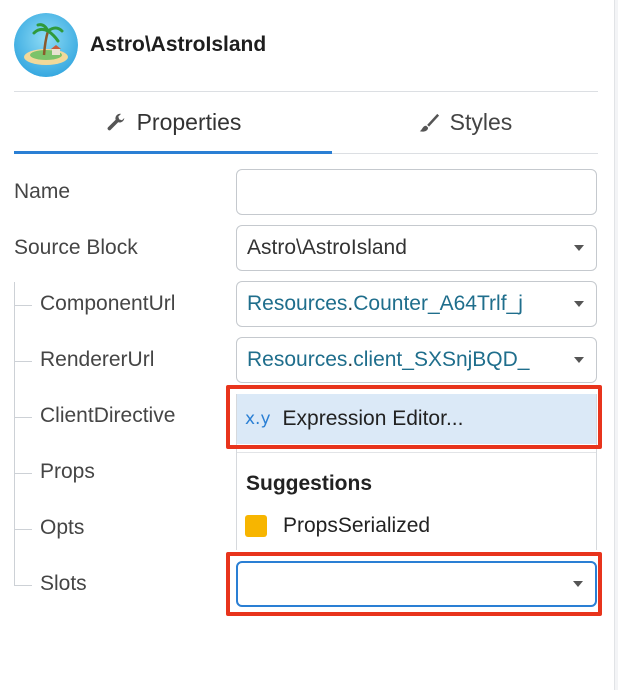  What do you see at coordinates (97, 359) in the screenshot?
I see `renderer-url-label: RendererUrl` at bounding box center [97, 359].